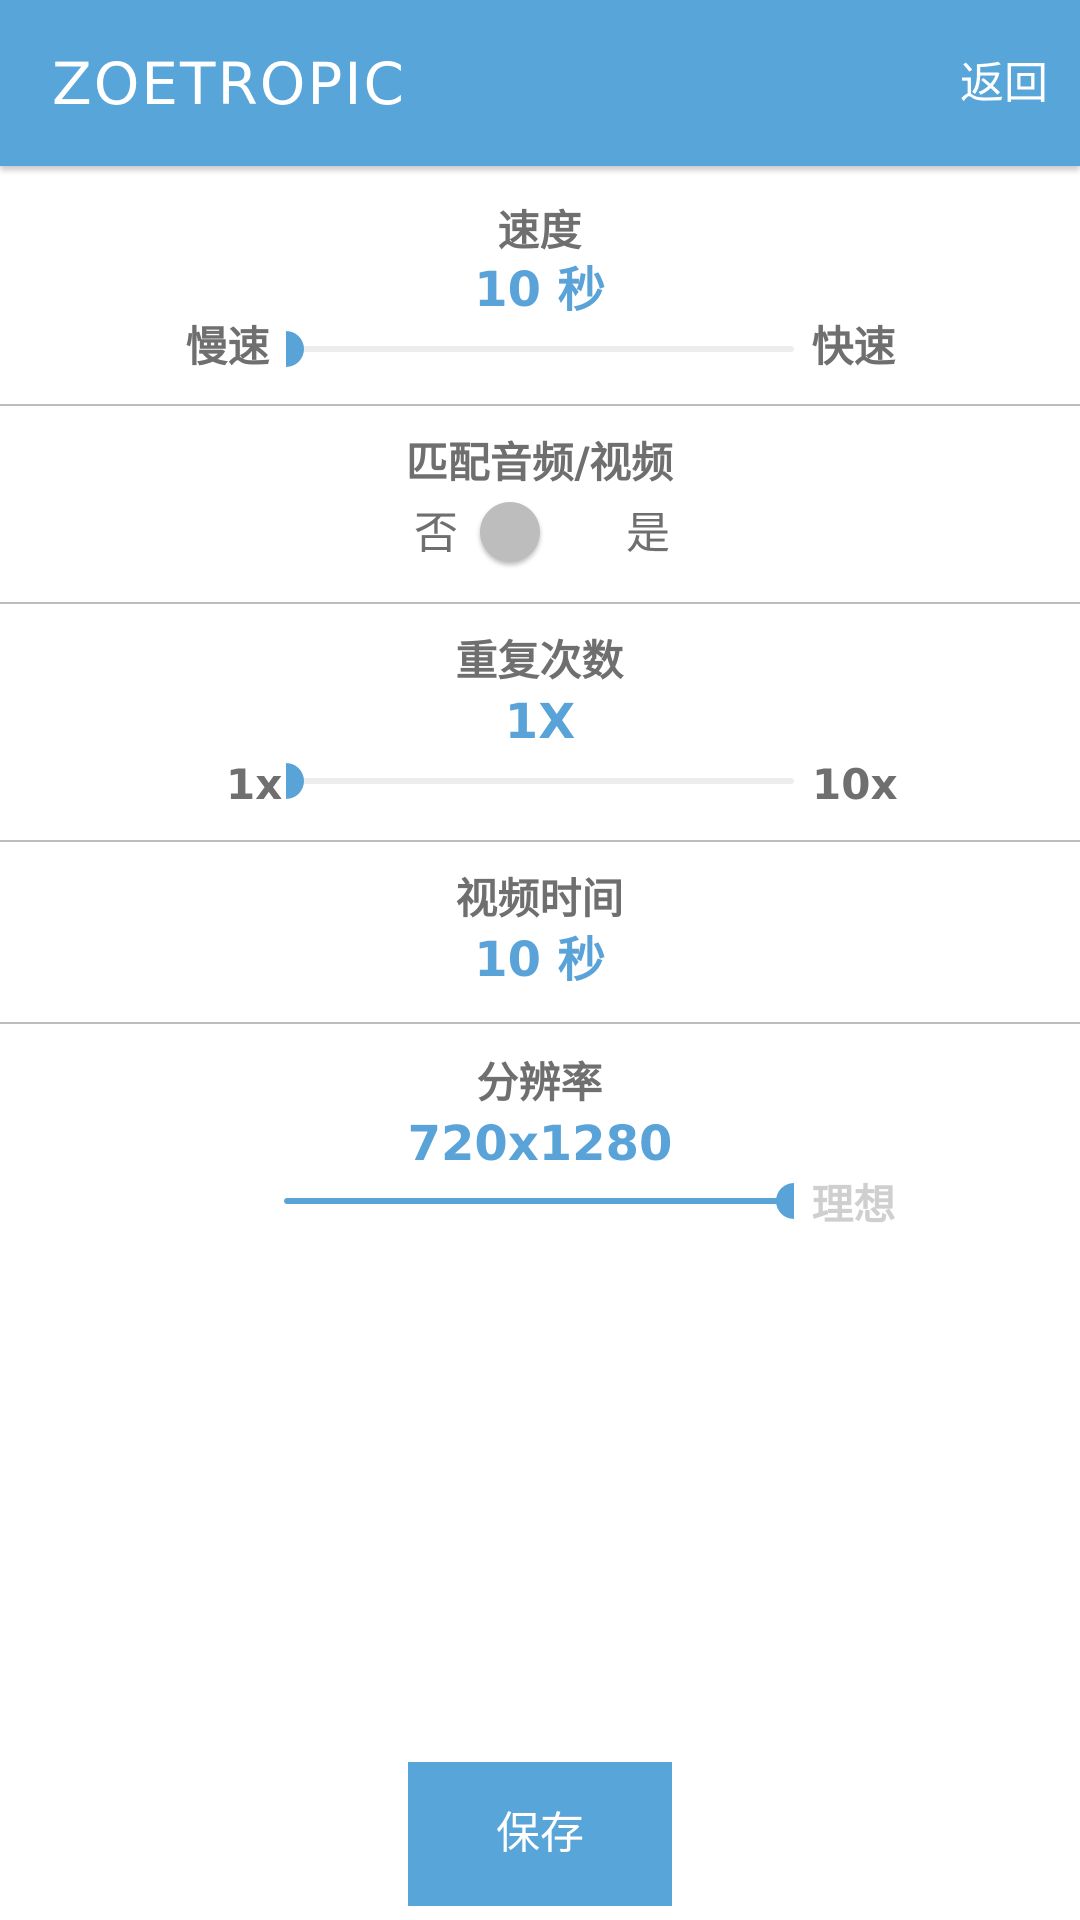 The width and height of the screenshot is (1080, 1920). Describe the element at coordinates (254, 784) in the screenshot. I see `repeat-min-label: 1x` at that location.